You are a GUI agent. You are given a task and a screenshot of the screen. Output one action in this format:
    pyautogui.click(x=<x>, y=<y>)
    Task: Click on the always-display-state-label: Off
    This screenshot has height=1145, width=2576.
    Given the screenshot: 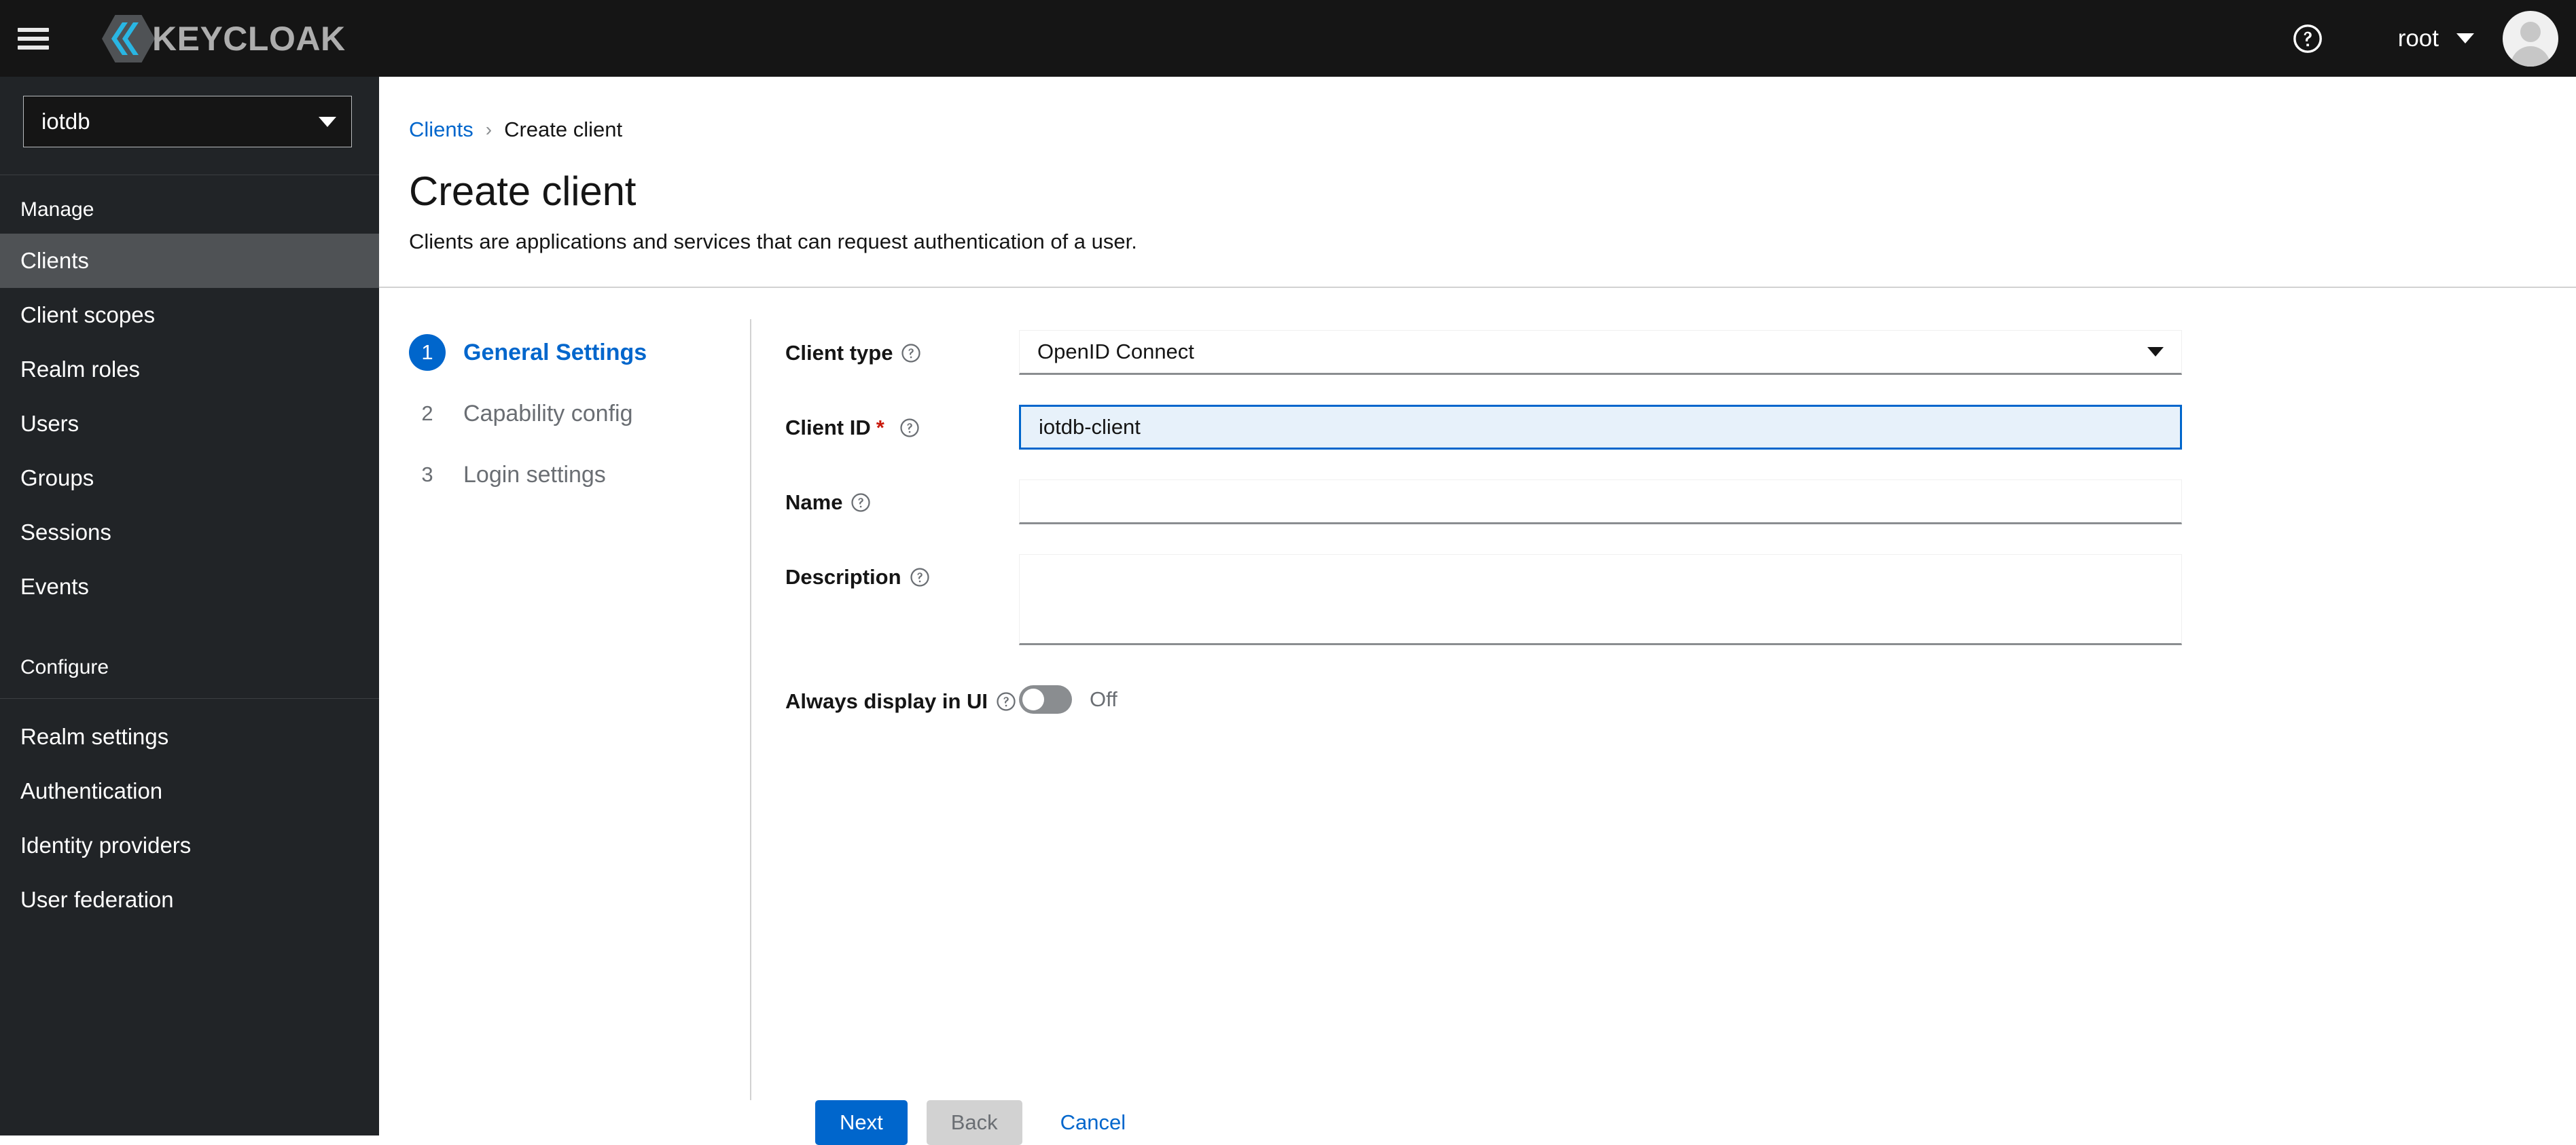 What is the action you would take?
    pyautogui.click(x=1103, y=699)
    